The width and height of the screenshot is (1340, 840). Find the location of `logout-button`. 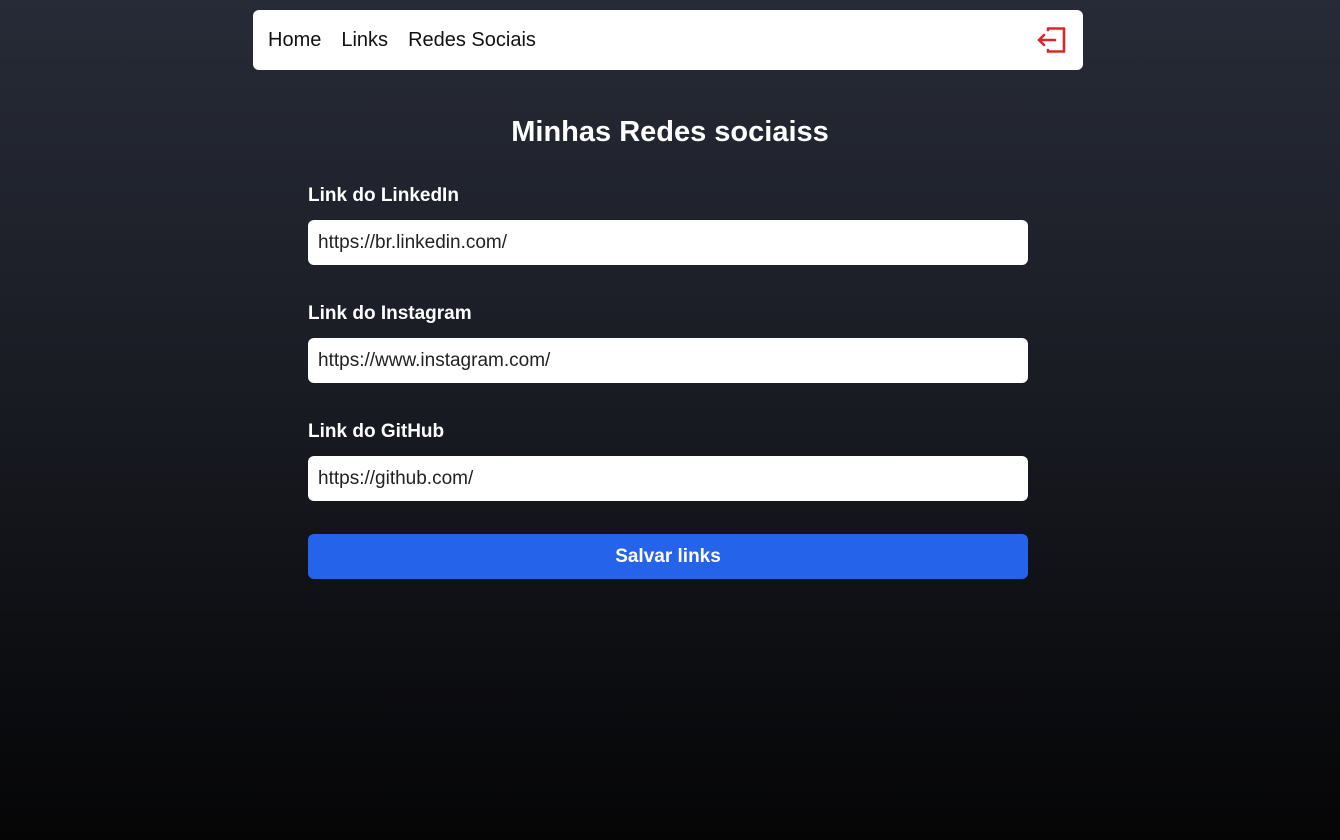

logout-button is located at coordinates (1051, 40).